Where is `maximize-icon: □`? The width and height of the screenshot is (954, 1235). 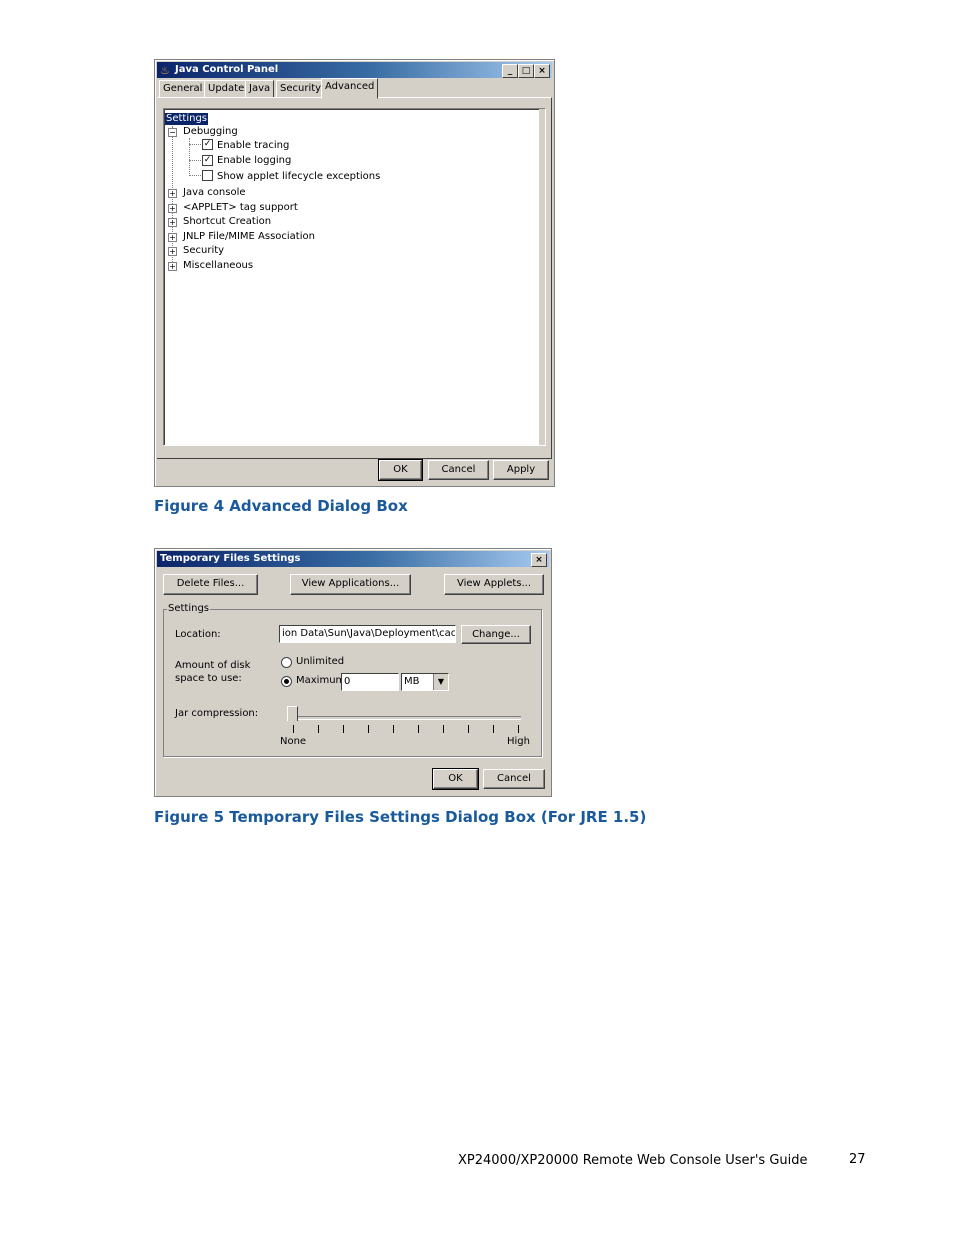 maximize-icon: □ is located at coordinates (526, 71).